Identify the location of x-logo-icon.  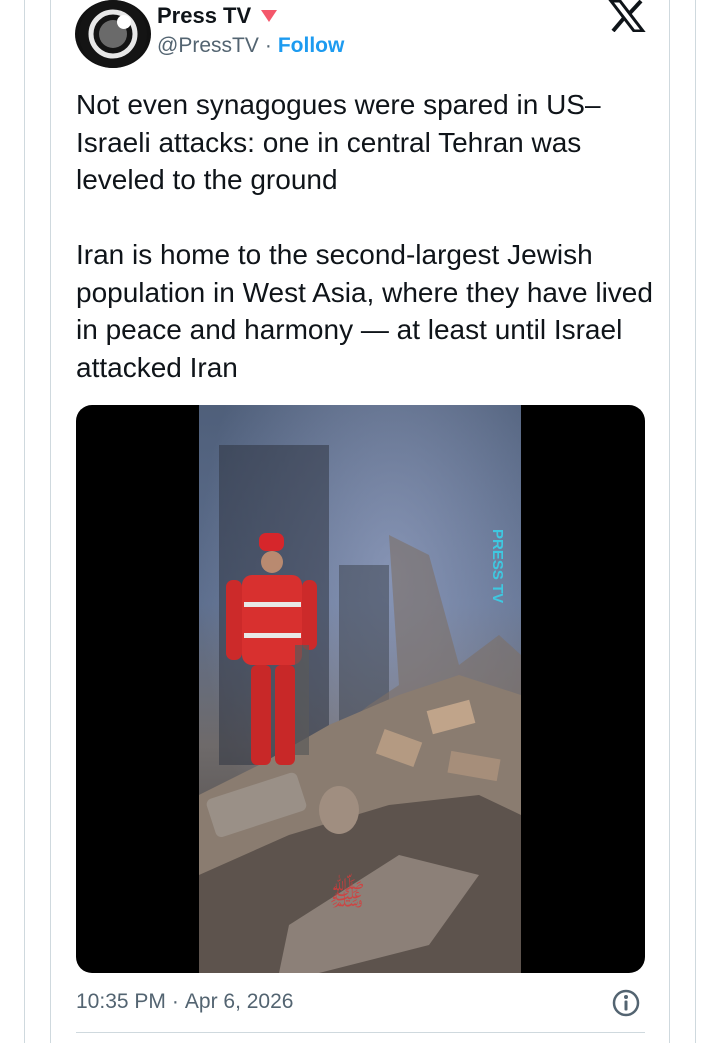
(627, 16).